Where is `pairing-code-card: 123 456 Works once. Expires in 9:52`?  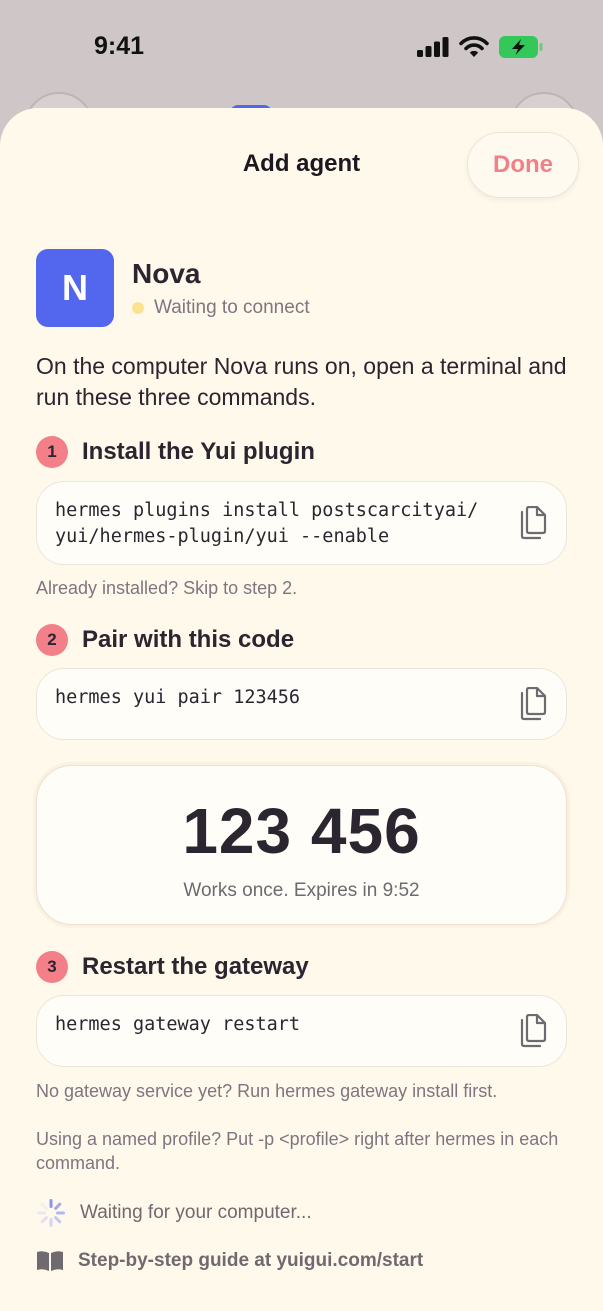 pairing-code-card: 123 456 Works once. Expires in 9:52 is located at coordinates (301, 845).